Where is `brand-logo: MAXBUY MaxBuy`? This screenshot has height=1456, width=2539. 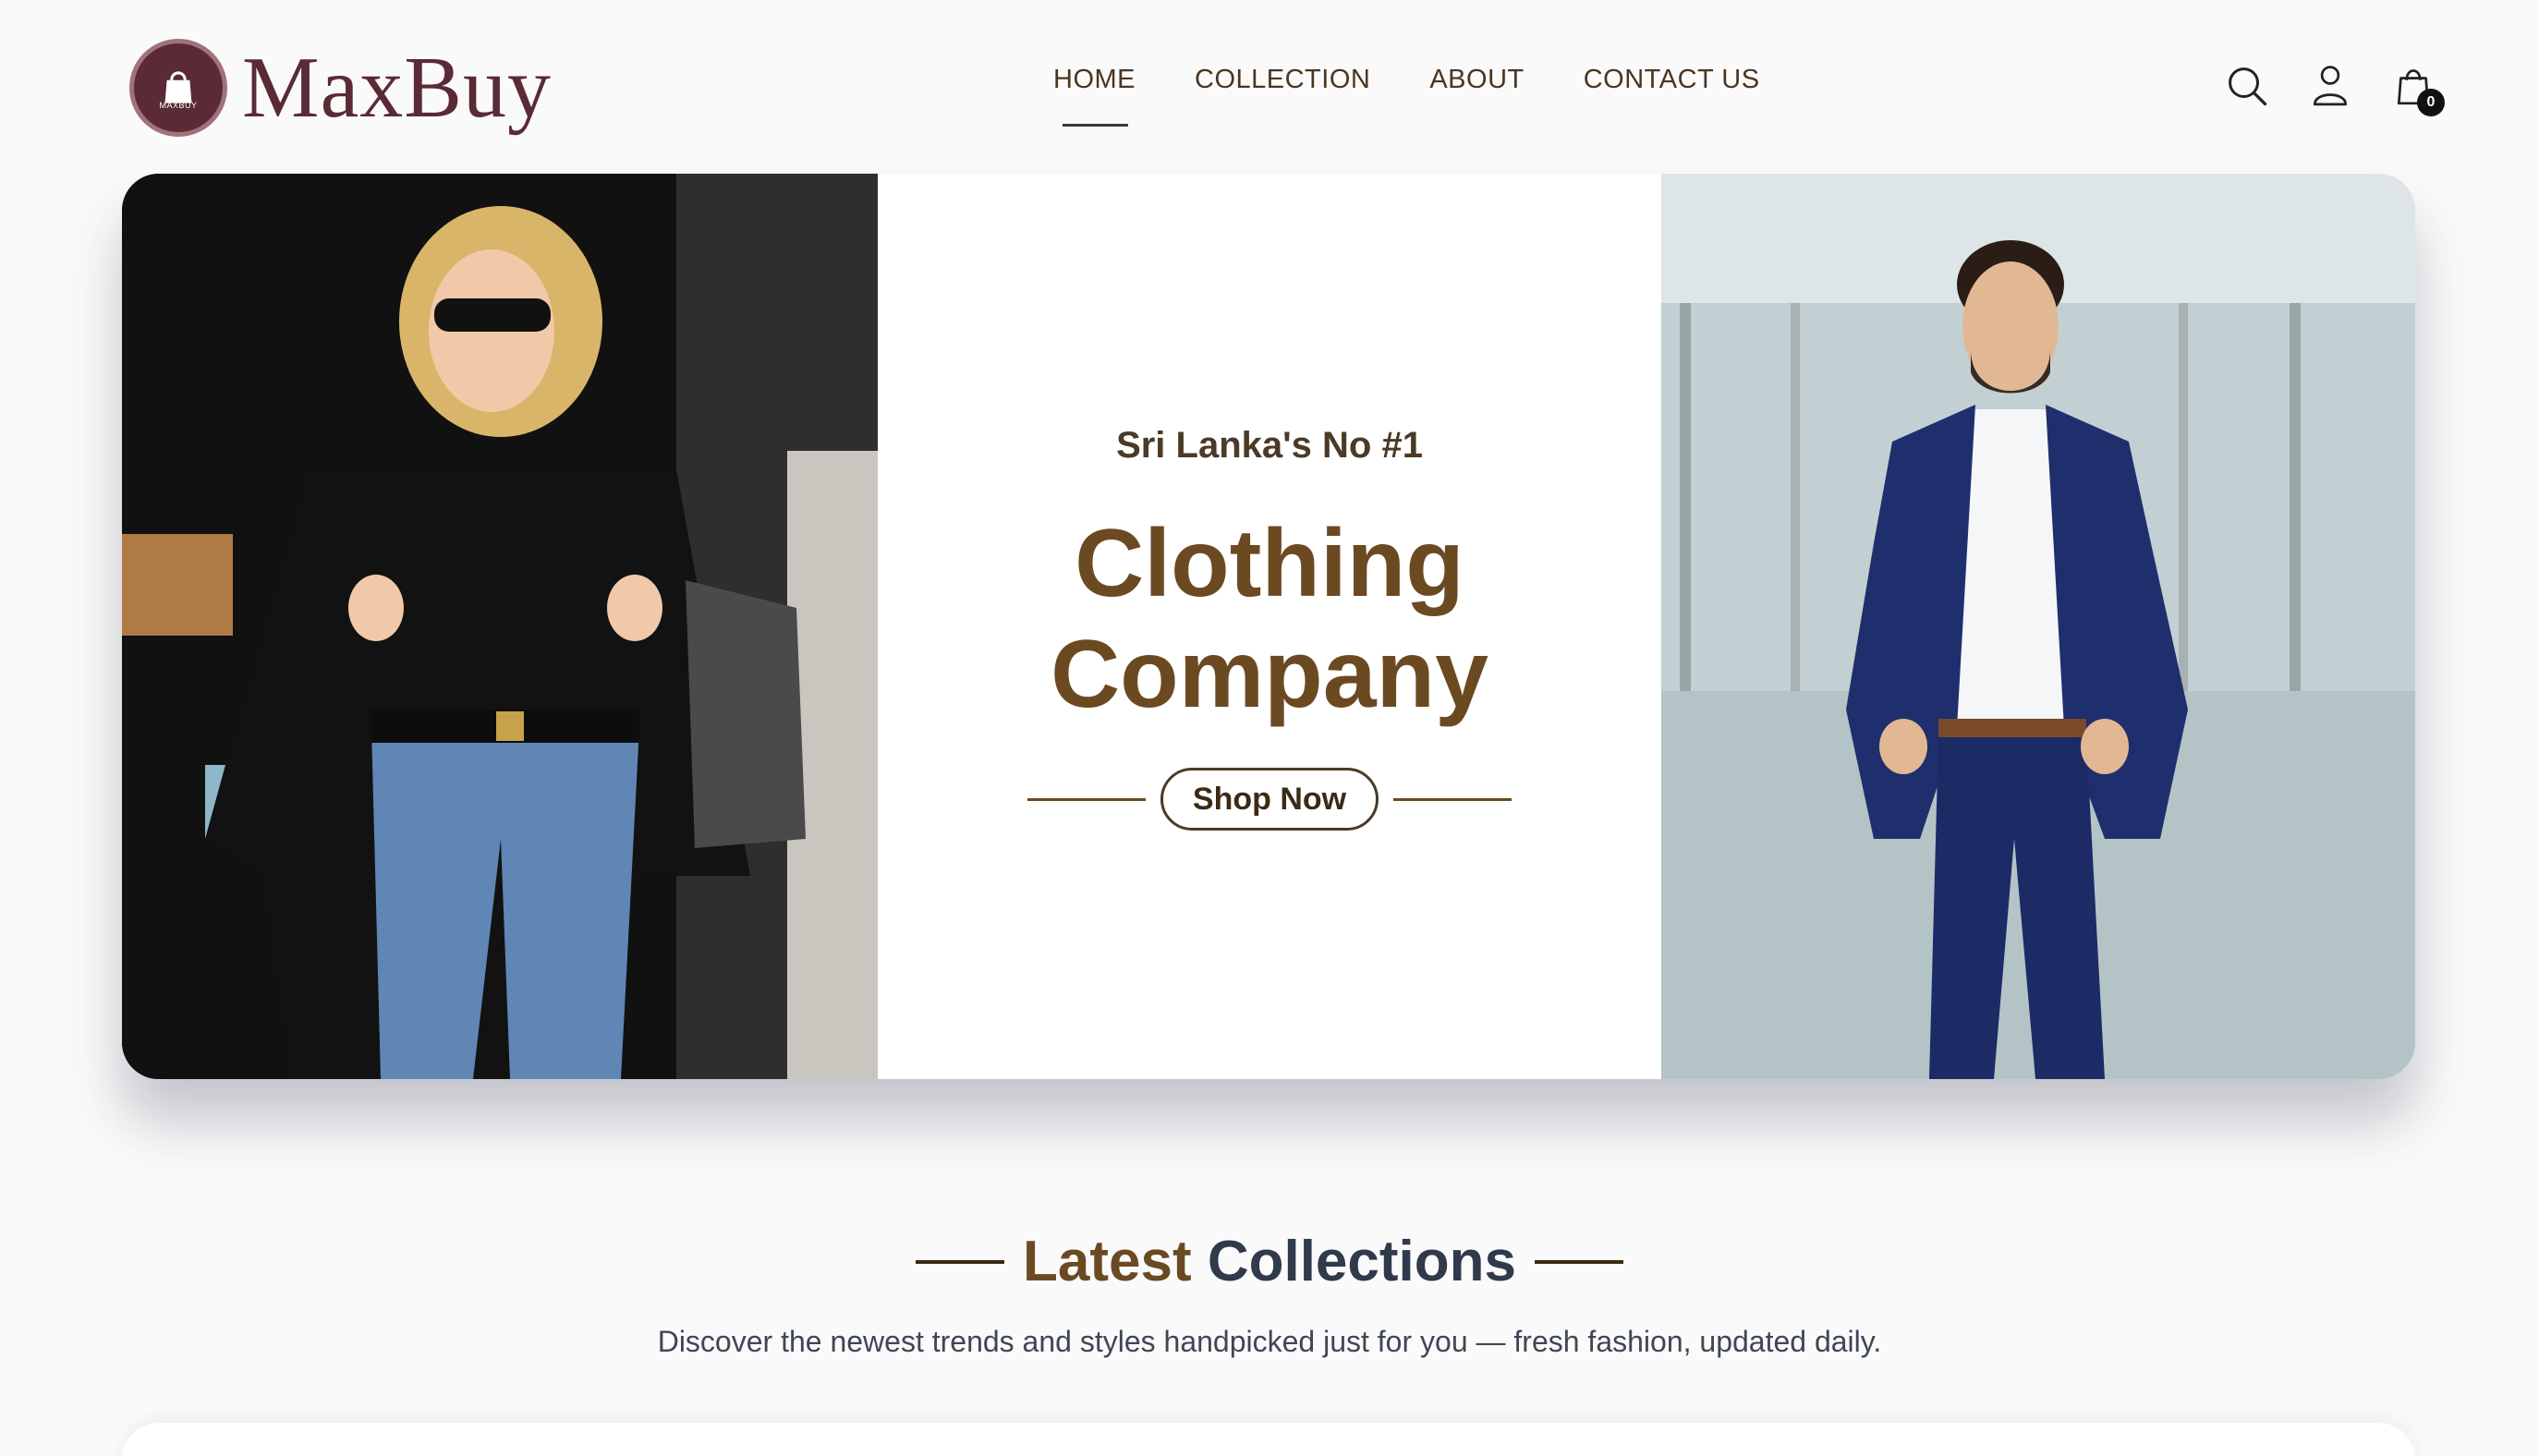
brand-logo: MAXBUY MaxBuy is located at coordinates (340, 88).